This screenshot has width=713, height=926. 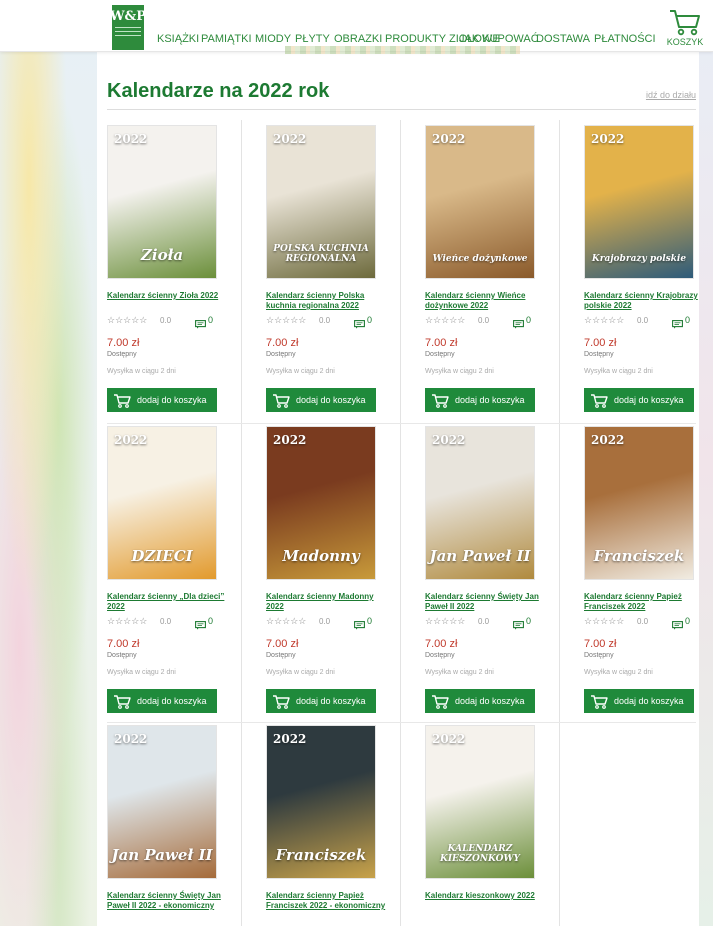 I want to click on product-cover-image: 2022 Madonny, so click(x=321, y=503).